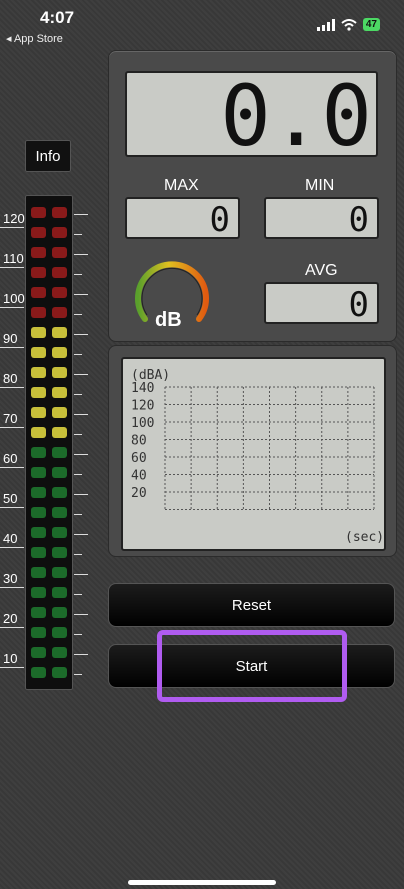  Describe the element at coordinates (371, 24) in the screenshot. I see `battery-icon: 47` at that location.